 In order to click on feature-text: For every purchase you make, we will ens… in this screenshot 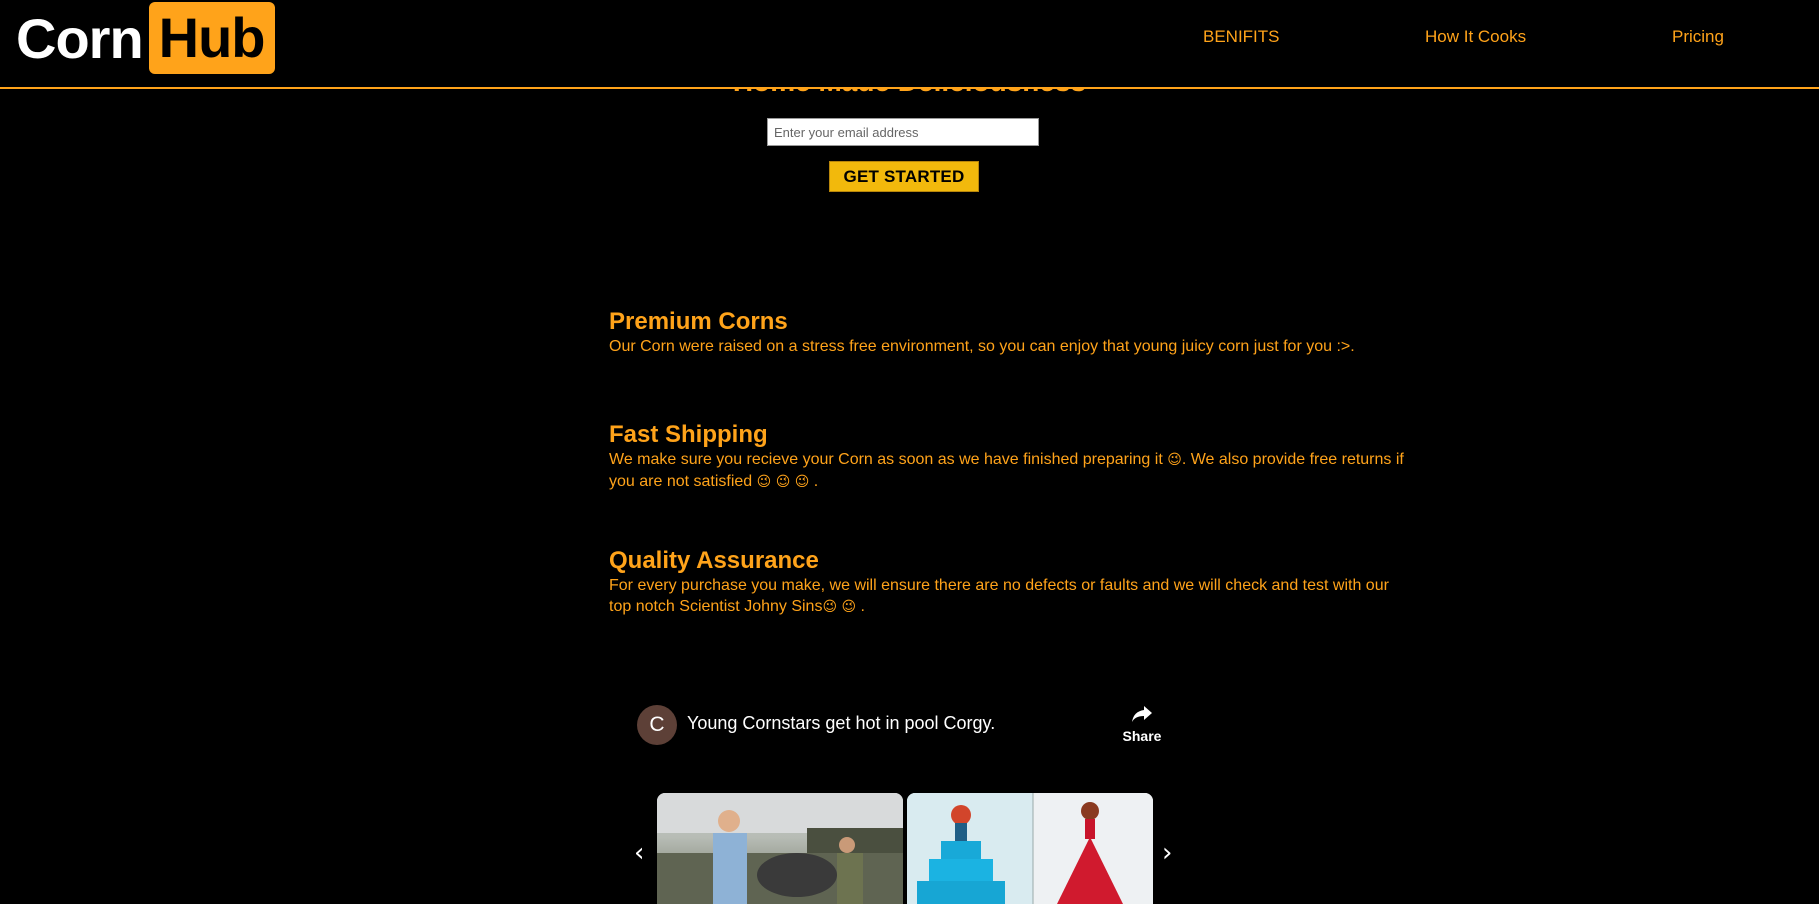, I will do `click(1009, 596)`.